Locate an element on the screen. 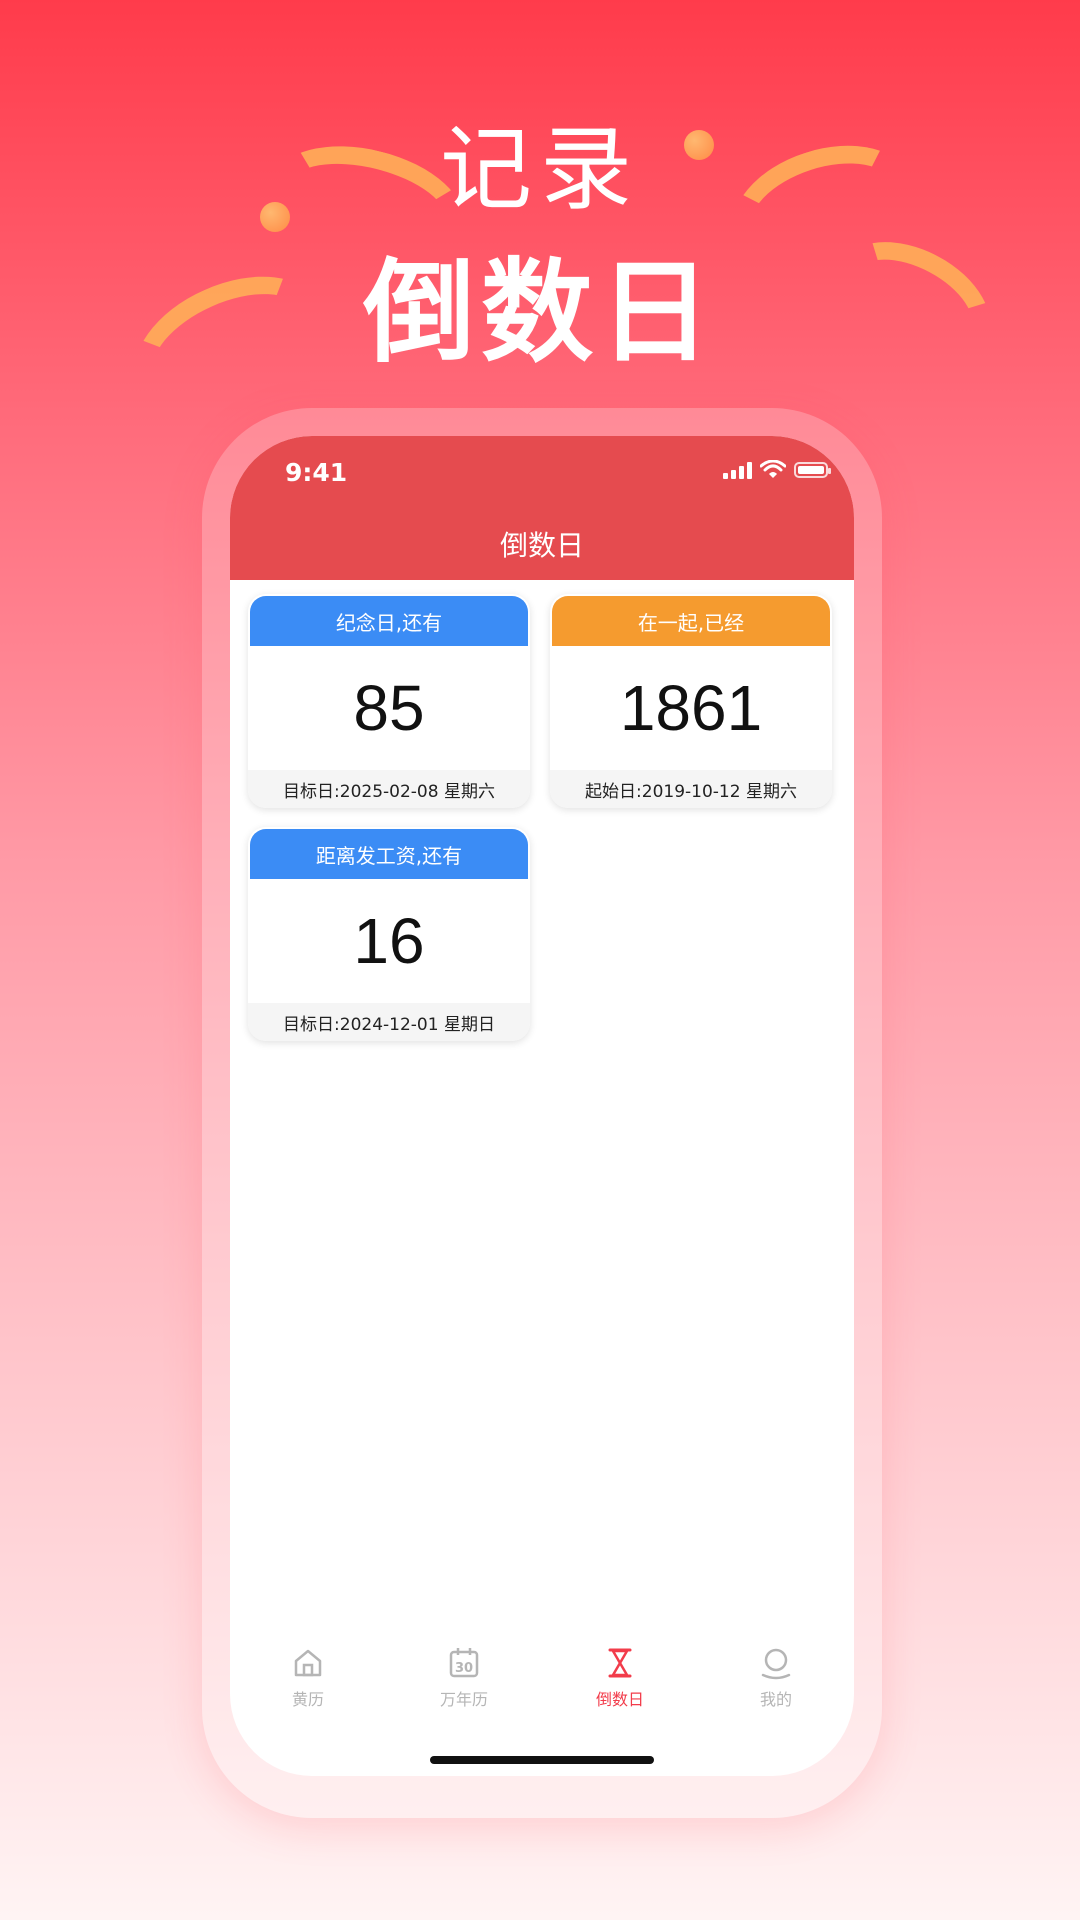 Image resolution: width=1080 pixels, height=1920 pixels. hero-subtitle: 记录 is located at coordinates (539, 169).